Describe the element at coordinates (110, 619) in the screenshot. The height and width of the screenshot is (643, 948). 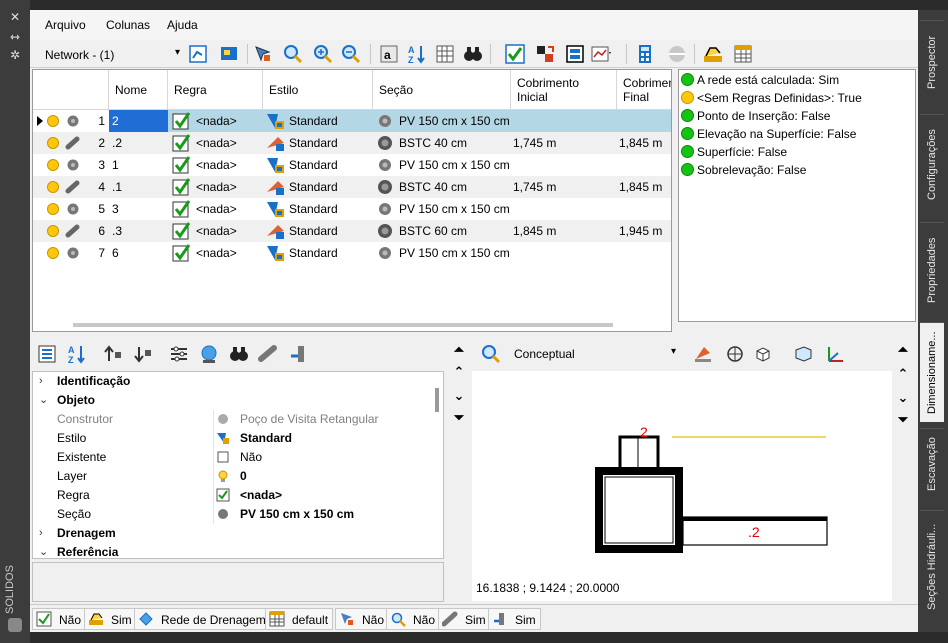
I see `status-excavation: Sim` at that location.